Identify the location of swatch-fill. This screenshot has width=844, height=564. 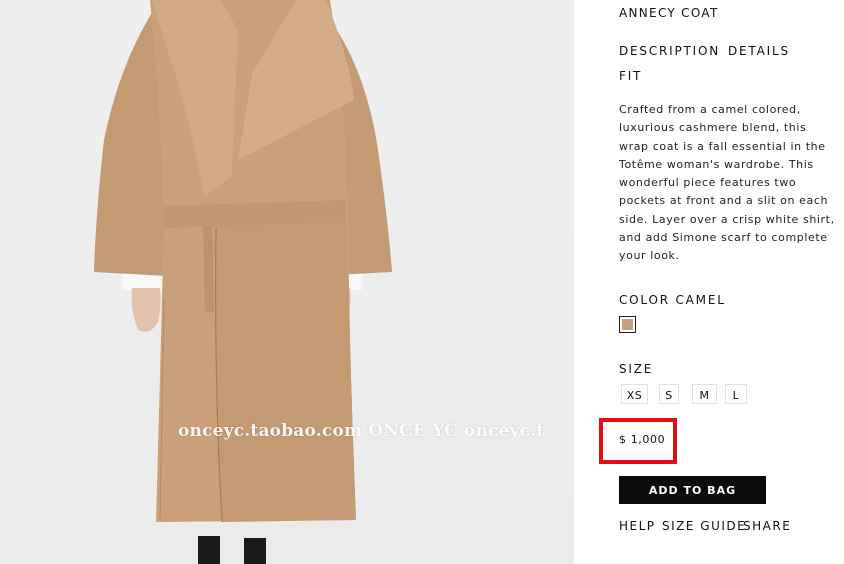
(627, 324).